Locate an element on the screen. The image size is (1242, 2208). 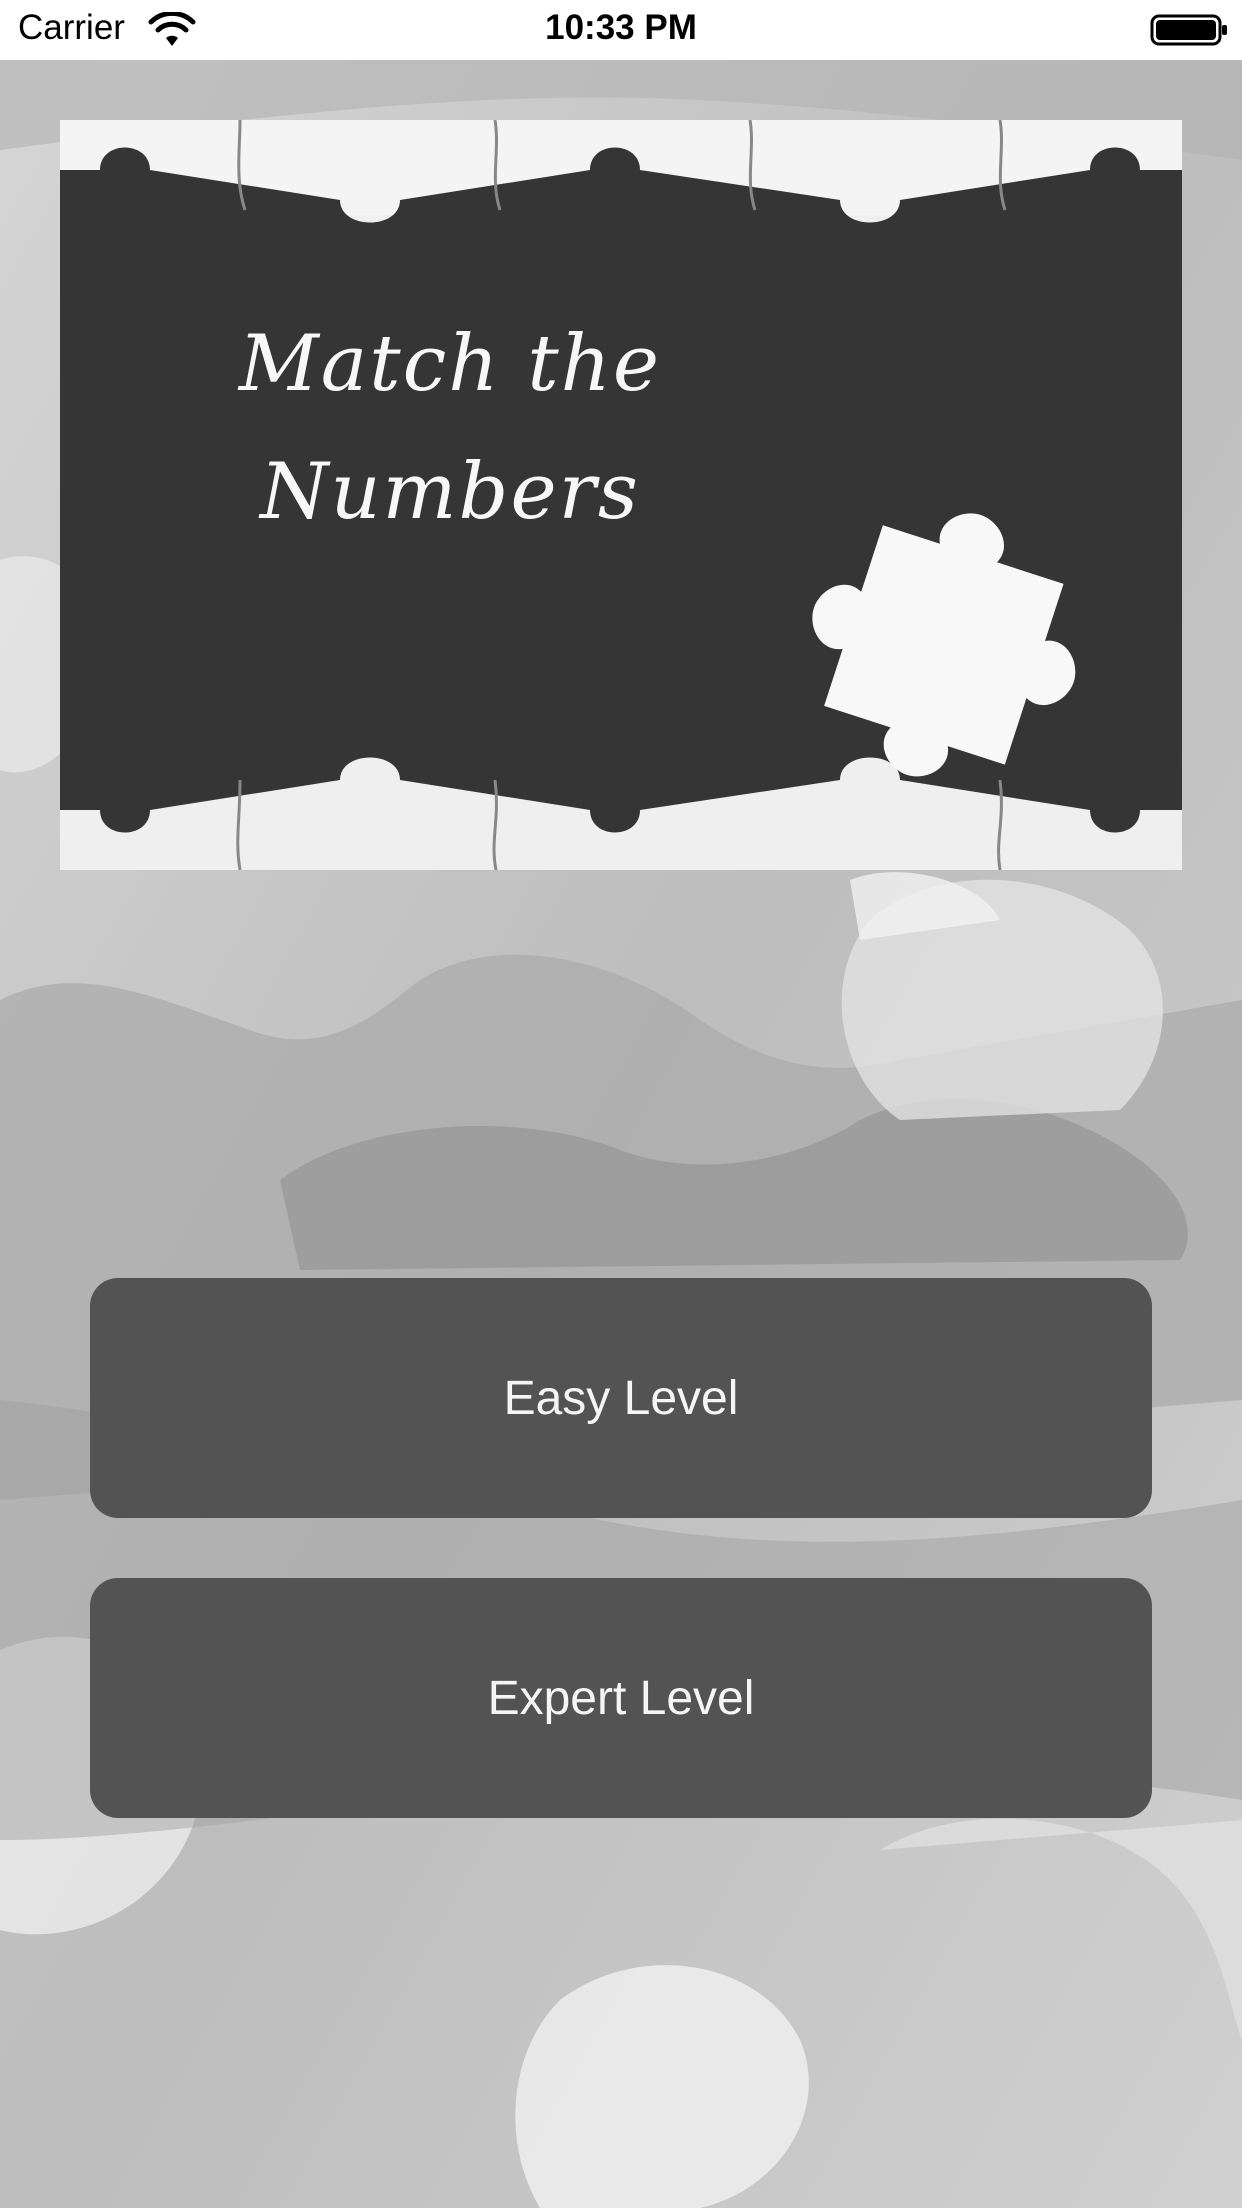
status-bar: Carrier 10:33 PM is located at coordinates (621, 30).